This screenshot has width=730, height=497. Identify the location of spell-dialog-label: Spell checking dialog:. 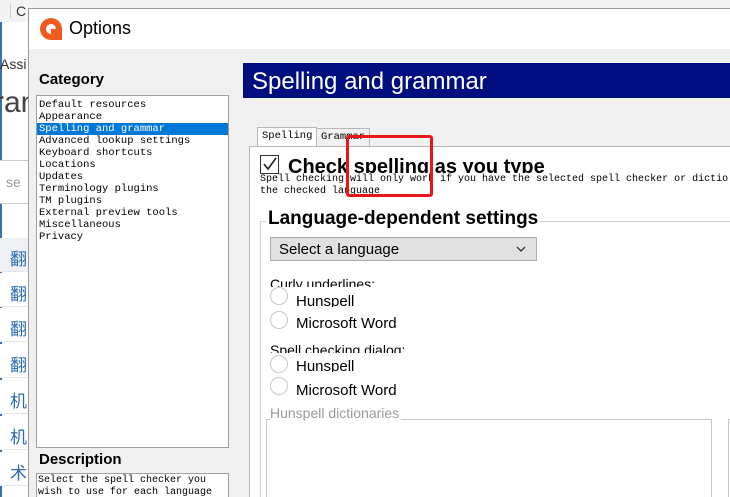
(338, 348).